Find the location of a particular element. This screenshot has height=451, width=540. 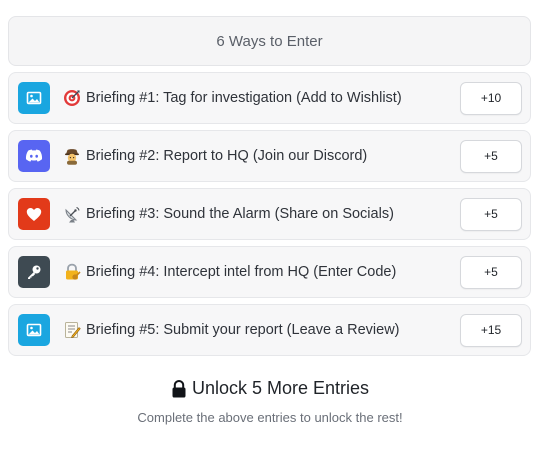

satellite-antenna-emoji is located at coordinates (72, 214).